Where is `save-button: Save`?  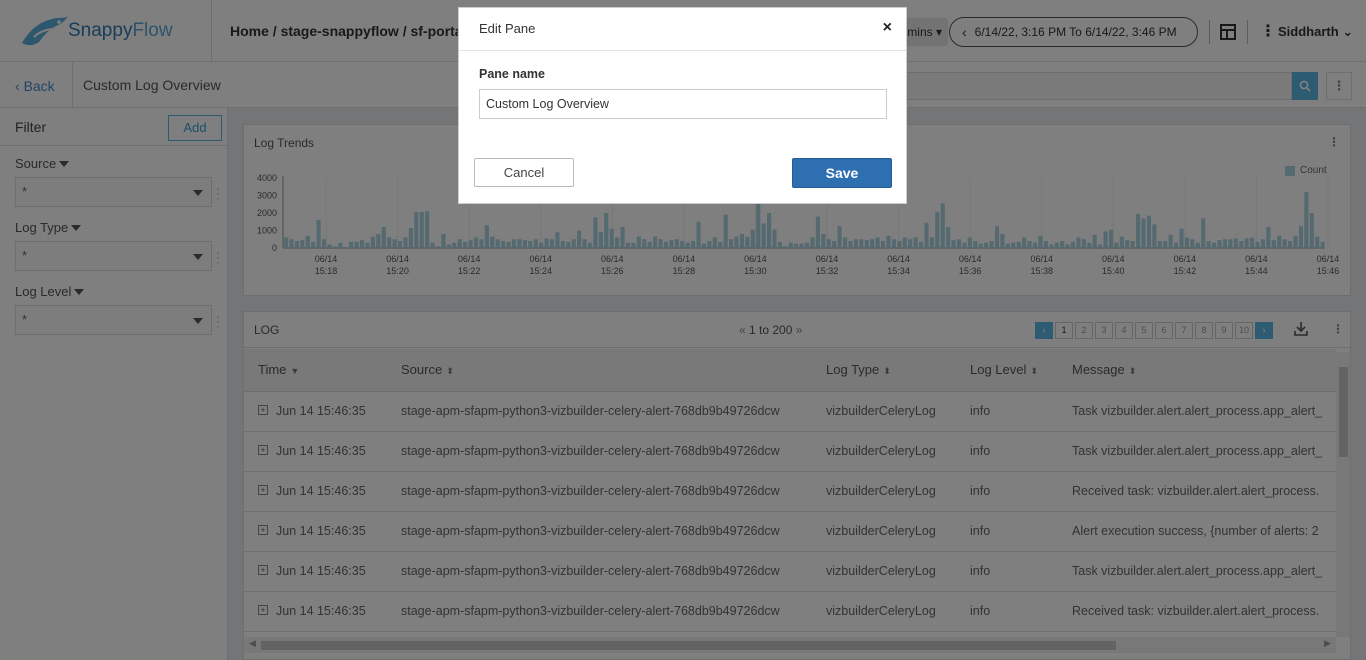 save-button: Save is located at coordinates (842, 173).